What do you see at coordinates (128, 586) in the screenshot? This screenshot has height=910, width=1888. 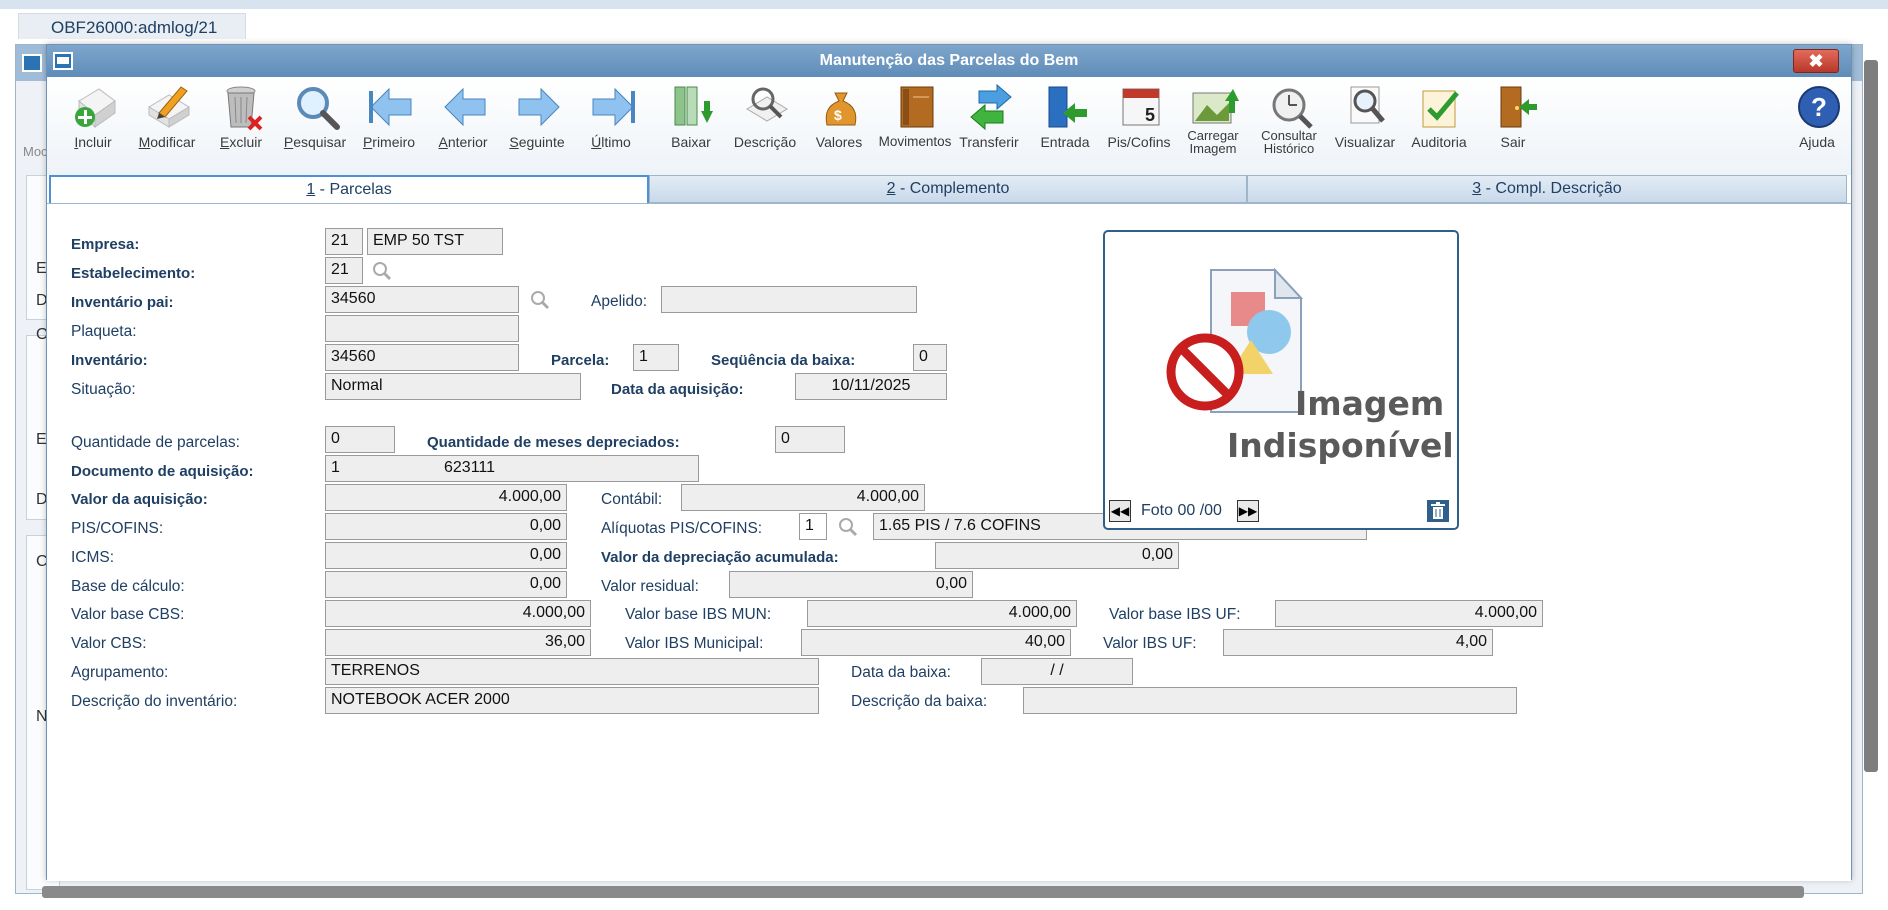 I see `base-calculo-label: Base de cálculo:` at bounding box center [128, 586].